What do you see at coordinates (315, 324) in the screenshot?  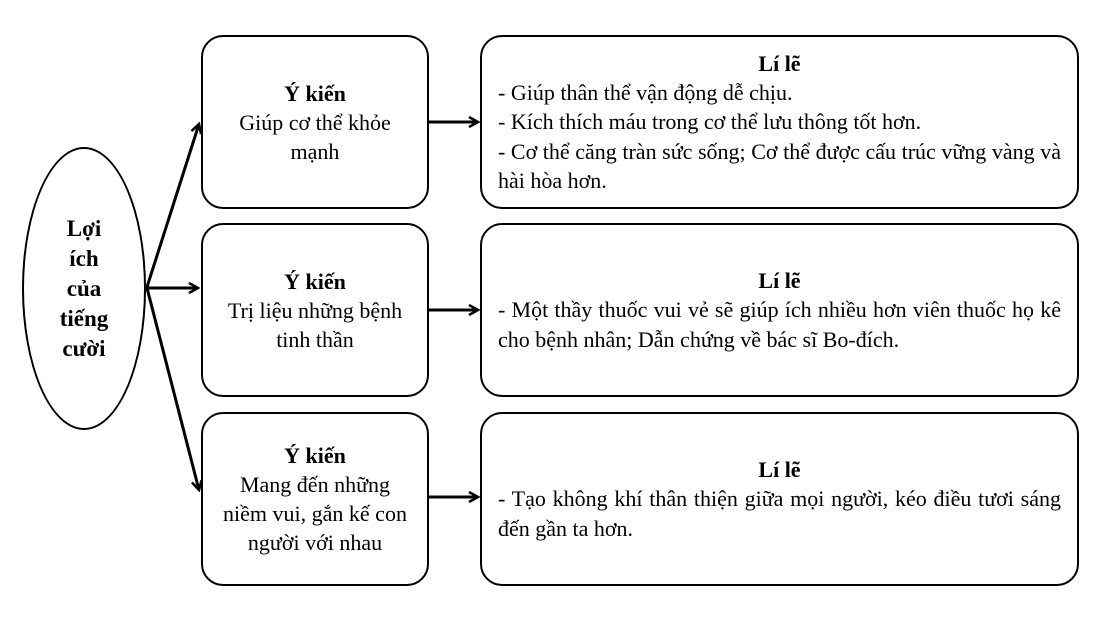 I see `opinion-text: Trị liệu những bệnh tinh thần` at bounding box center [315, 324].